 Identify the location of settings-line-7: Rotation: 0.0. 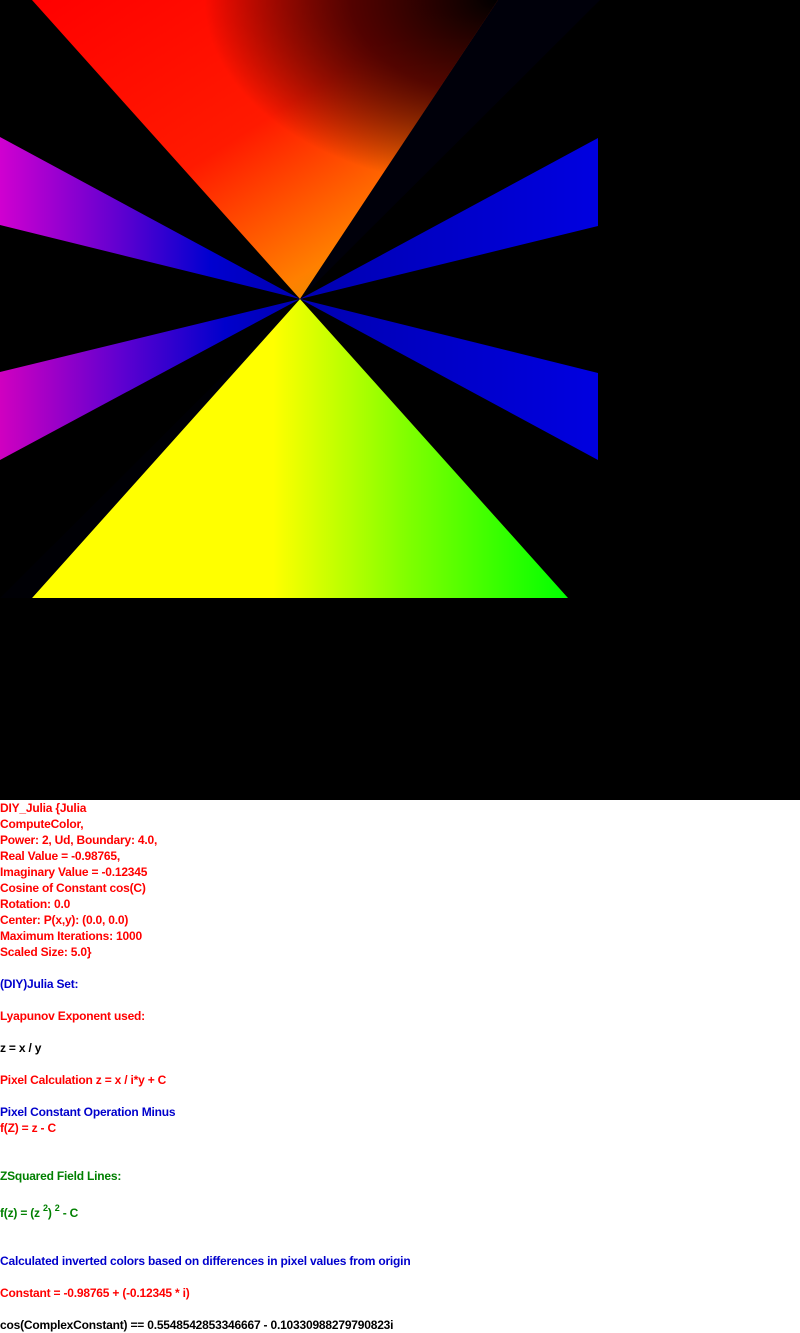
(35, 904).